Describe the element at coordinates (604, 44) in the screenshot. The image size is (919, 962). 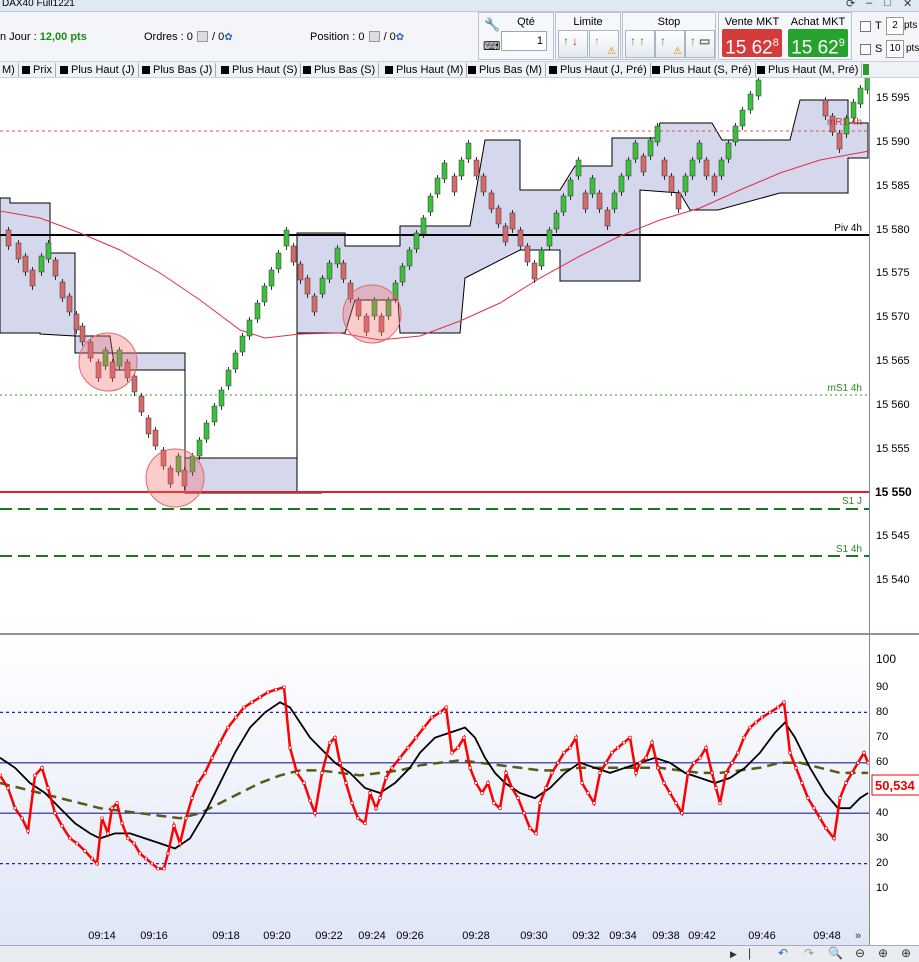
I see `limit-warning-button: ↑ ⚠` at that location.